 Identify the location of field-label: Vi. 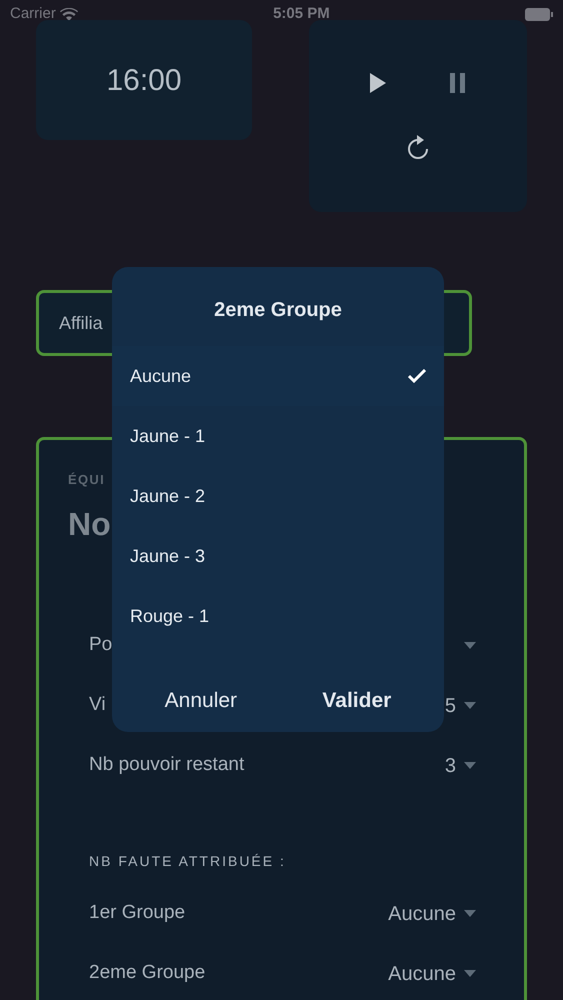
(97, 705).